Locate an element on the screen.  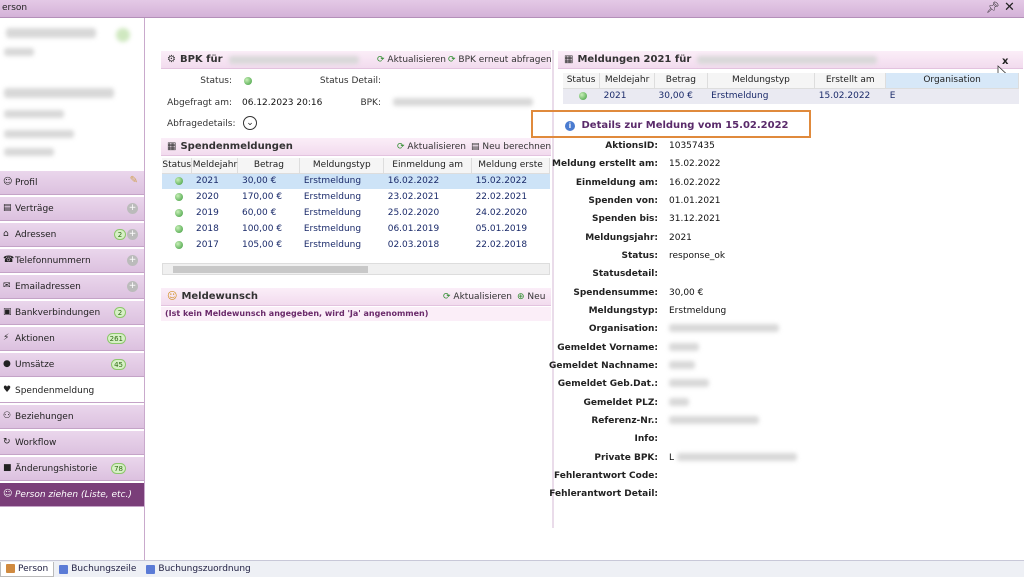
sidebar-item-adressen: ⌂ Adressen 2 + is located at coordinates (72, 235).